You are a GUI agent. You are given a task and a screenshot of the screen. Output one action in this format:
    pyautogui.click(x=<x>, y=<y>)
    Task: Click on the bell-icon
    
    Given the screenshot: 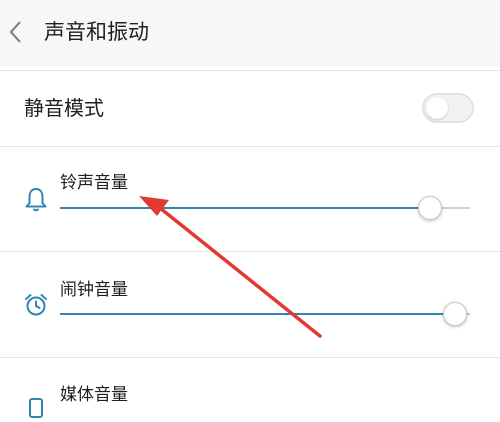 What is the action you would take?
    pyautogui.click(x=36, y=200)
    